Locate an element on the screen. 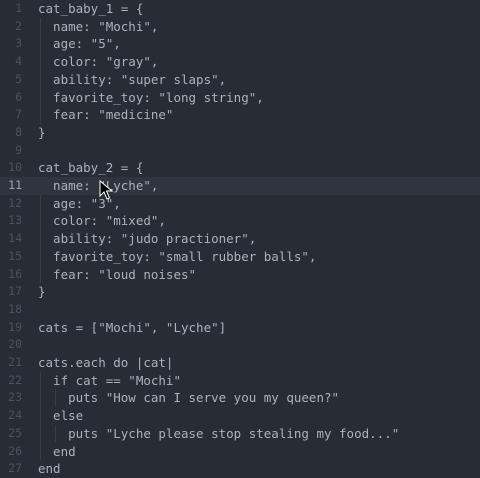 The height and width of the screenshot is (478, 480). code-text: fear: "loud noises" is located at coordinates (117, 275).